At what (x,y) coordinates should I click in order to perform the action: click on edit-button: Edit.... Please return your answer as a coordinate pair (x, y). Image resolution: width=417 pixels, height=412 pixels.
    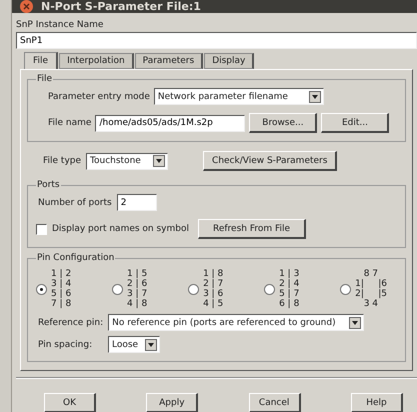
    Looking at the image, I should click on (355, 123).